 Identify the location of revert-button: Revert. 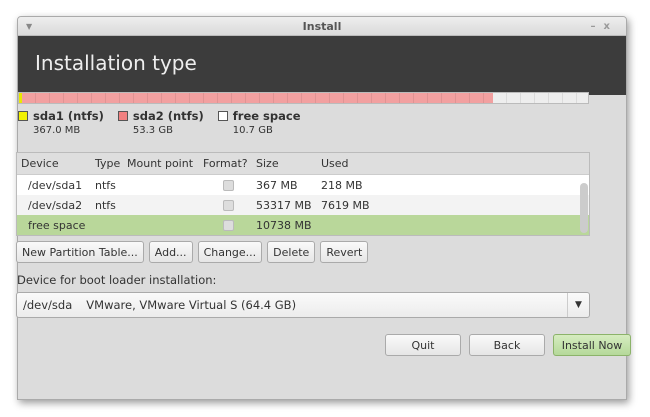
(344, 252).